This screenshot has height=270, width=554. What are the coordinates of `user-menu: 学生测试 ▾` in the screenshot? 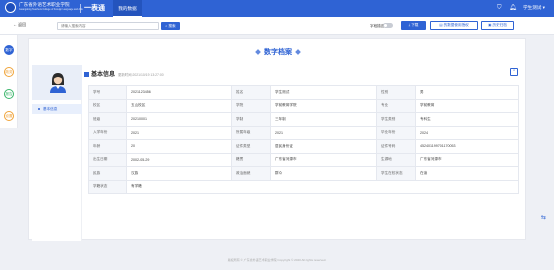 It's located at (534, 8).